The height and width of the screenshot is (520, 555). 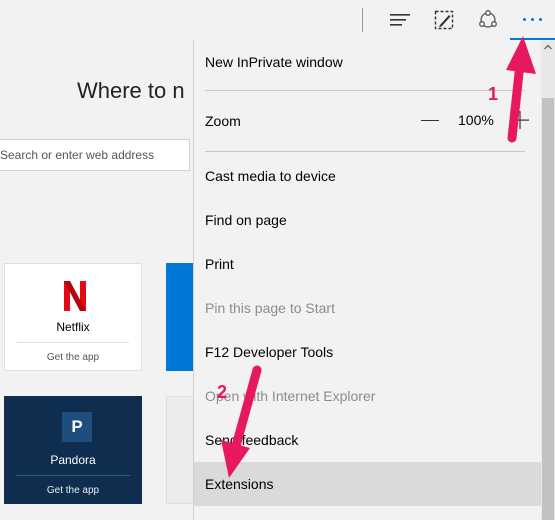 What do you see at coordinates (239, 484) in the screenshot?
I see `menu-item-label: Extensions` at bounding box center [239, 484].